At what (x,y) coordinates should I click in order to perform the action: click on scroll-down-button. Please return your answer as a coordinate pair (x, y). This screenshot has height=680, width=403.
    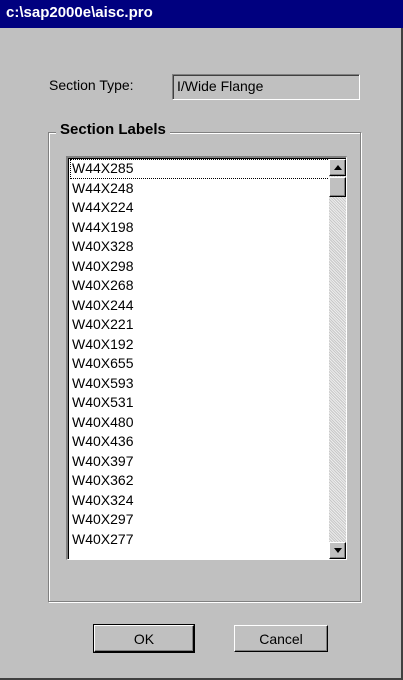
    Looking at the image, I should click on (337, 550).